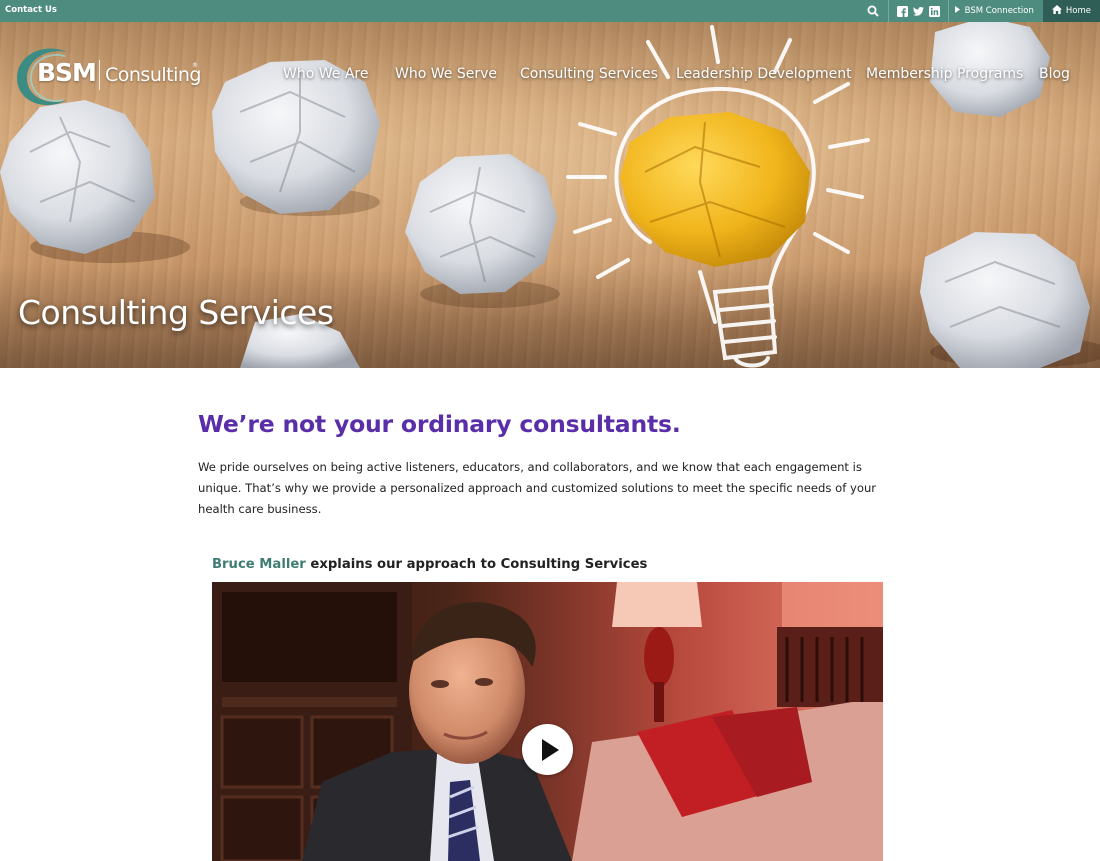 The width and height of the screenshot is (1100, 861). I want to click on utility-right: BSM Connection Home, so click(981, 11).